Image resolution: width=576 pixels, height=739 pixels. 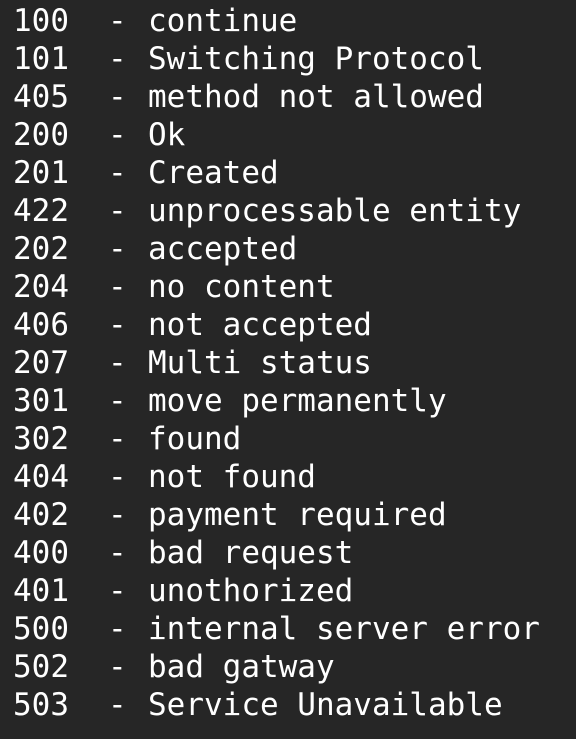 What do you see at coordinates (41, 553) in the screenshot?
I see `status-code: 400` at bounding box center [41, 553].